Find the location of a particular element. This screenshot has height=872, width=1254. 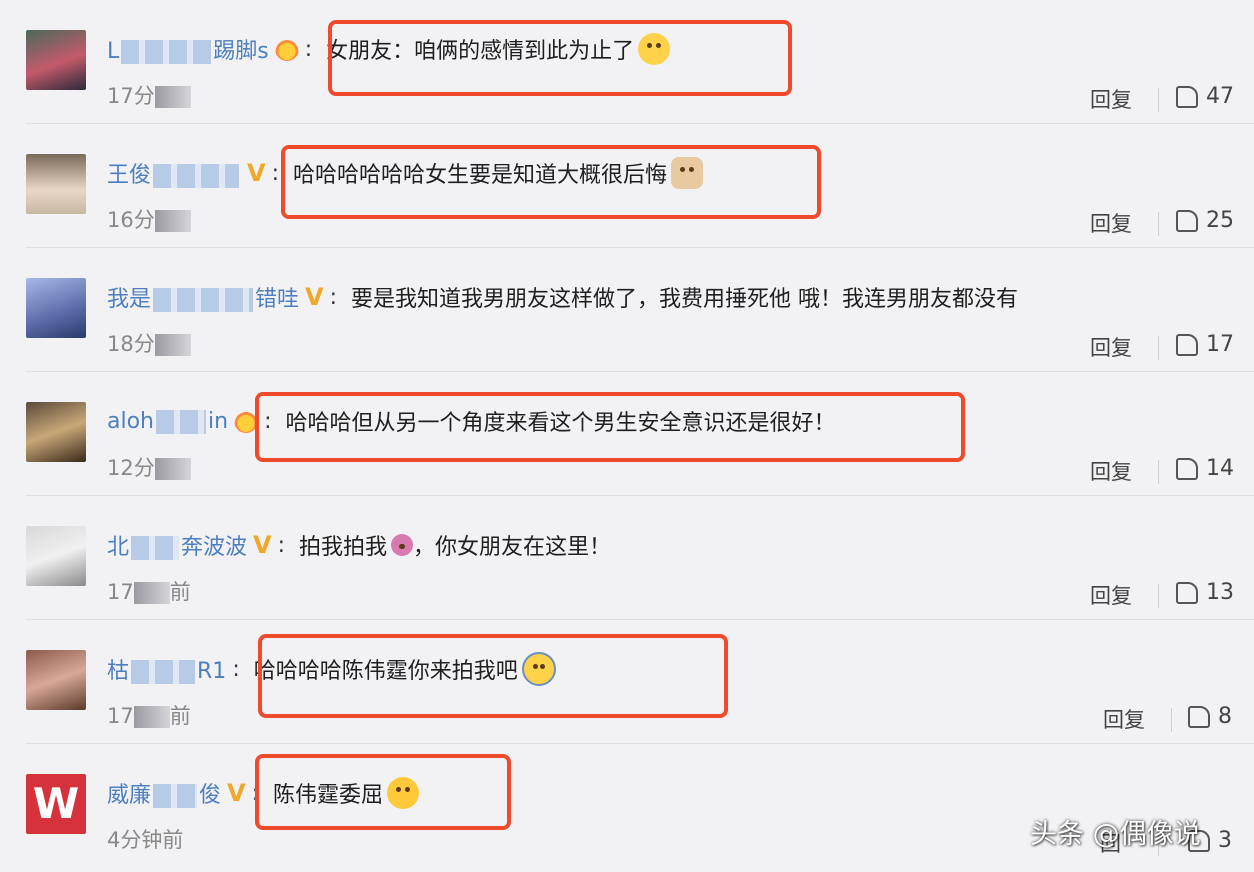

crown-badge-icon is located at coordinates (286, 49).